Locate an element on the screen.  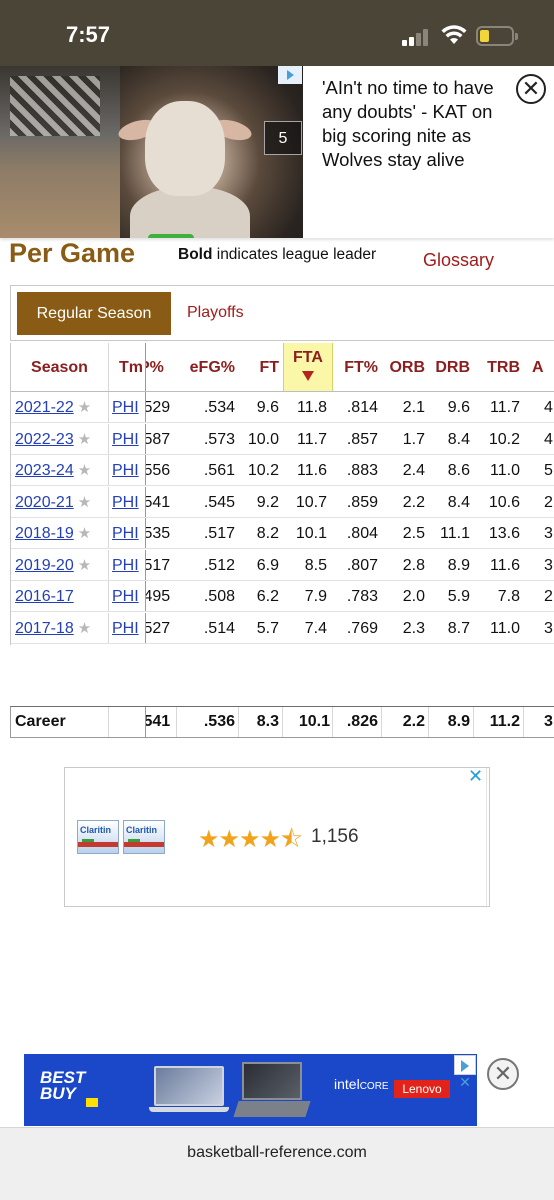
season-link: 2023-24 is located at coordinates (44, 470).